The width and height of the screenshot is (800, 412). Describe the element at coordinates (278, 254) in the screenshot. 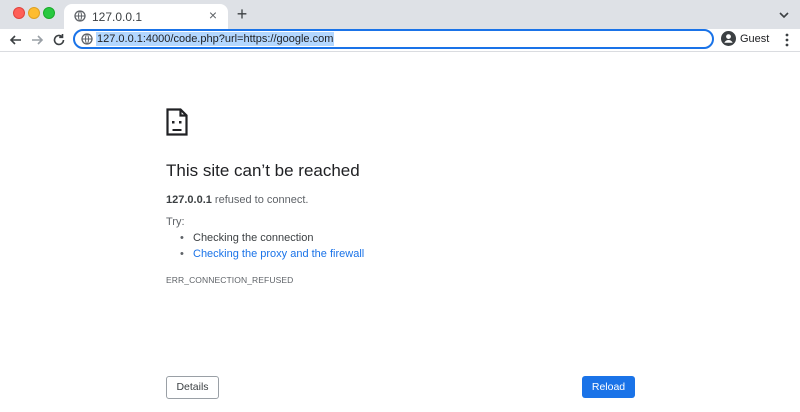

I see `suggestion-link: Checking the proxy and the firewall` at that location.